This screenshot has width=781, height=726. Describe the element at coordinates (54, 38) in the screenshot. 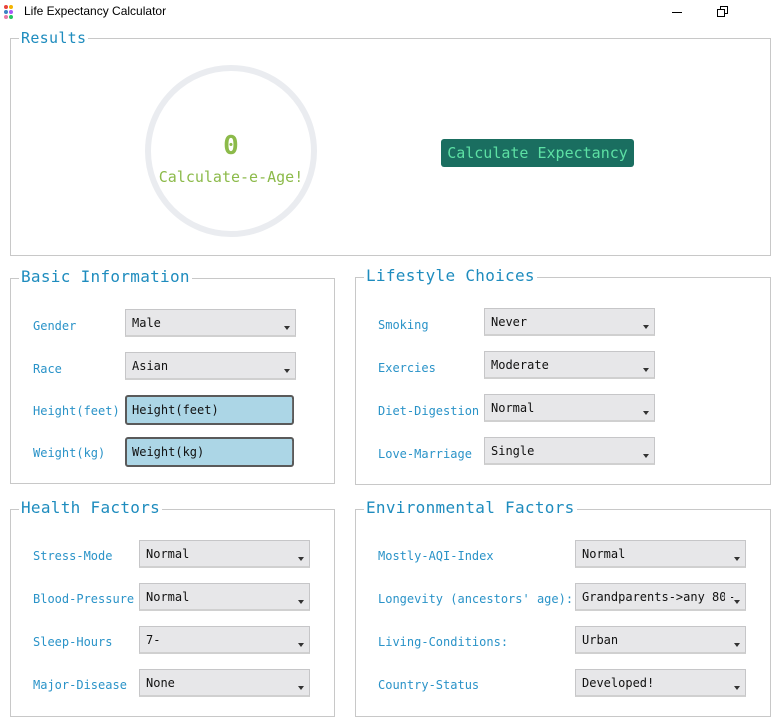

I see `results-legend: Results` at that location.